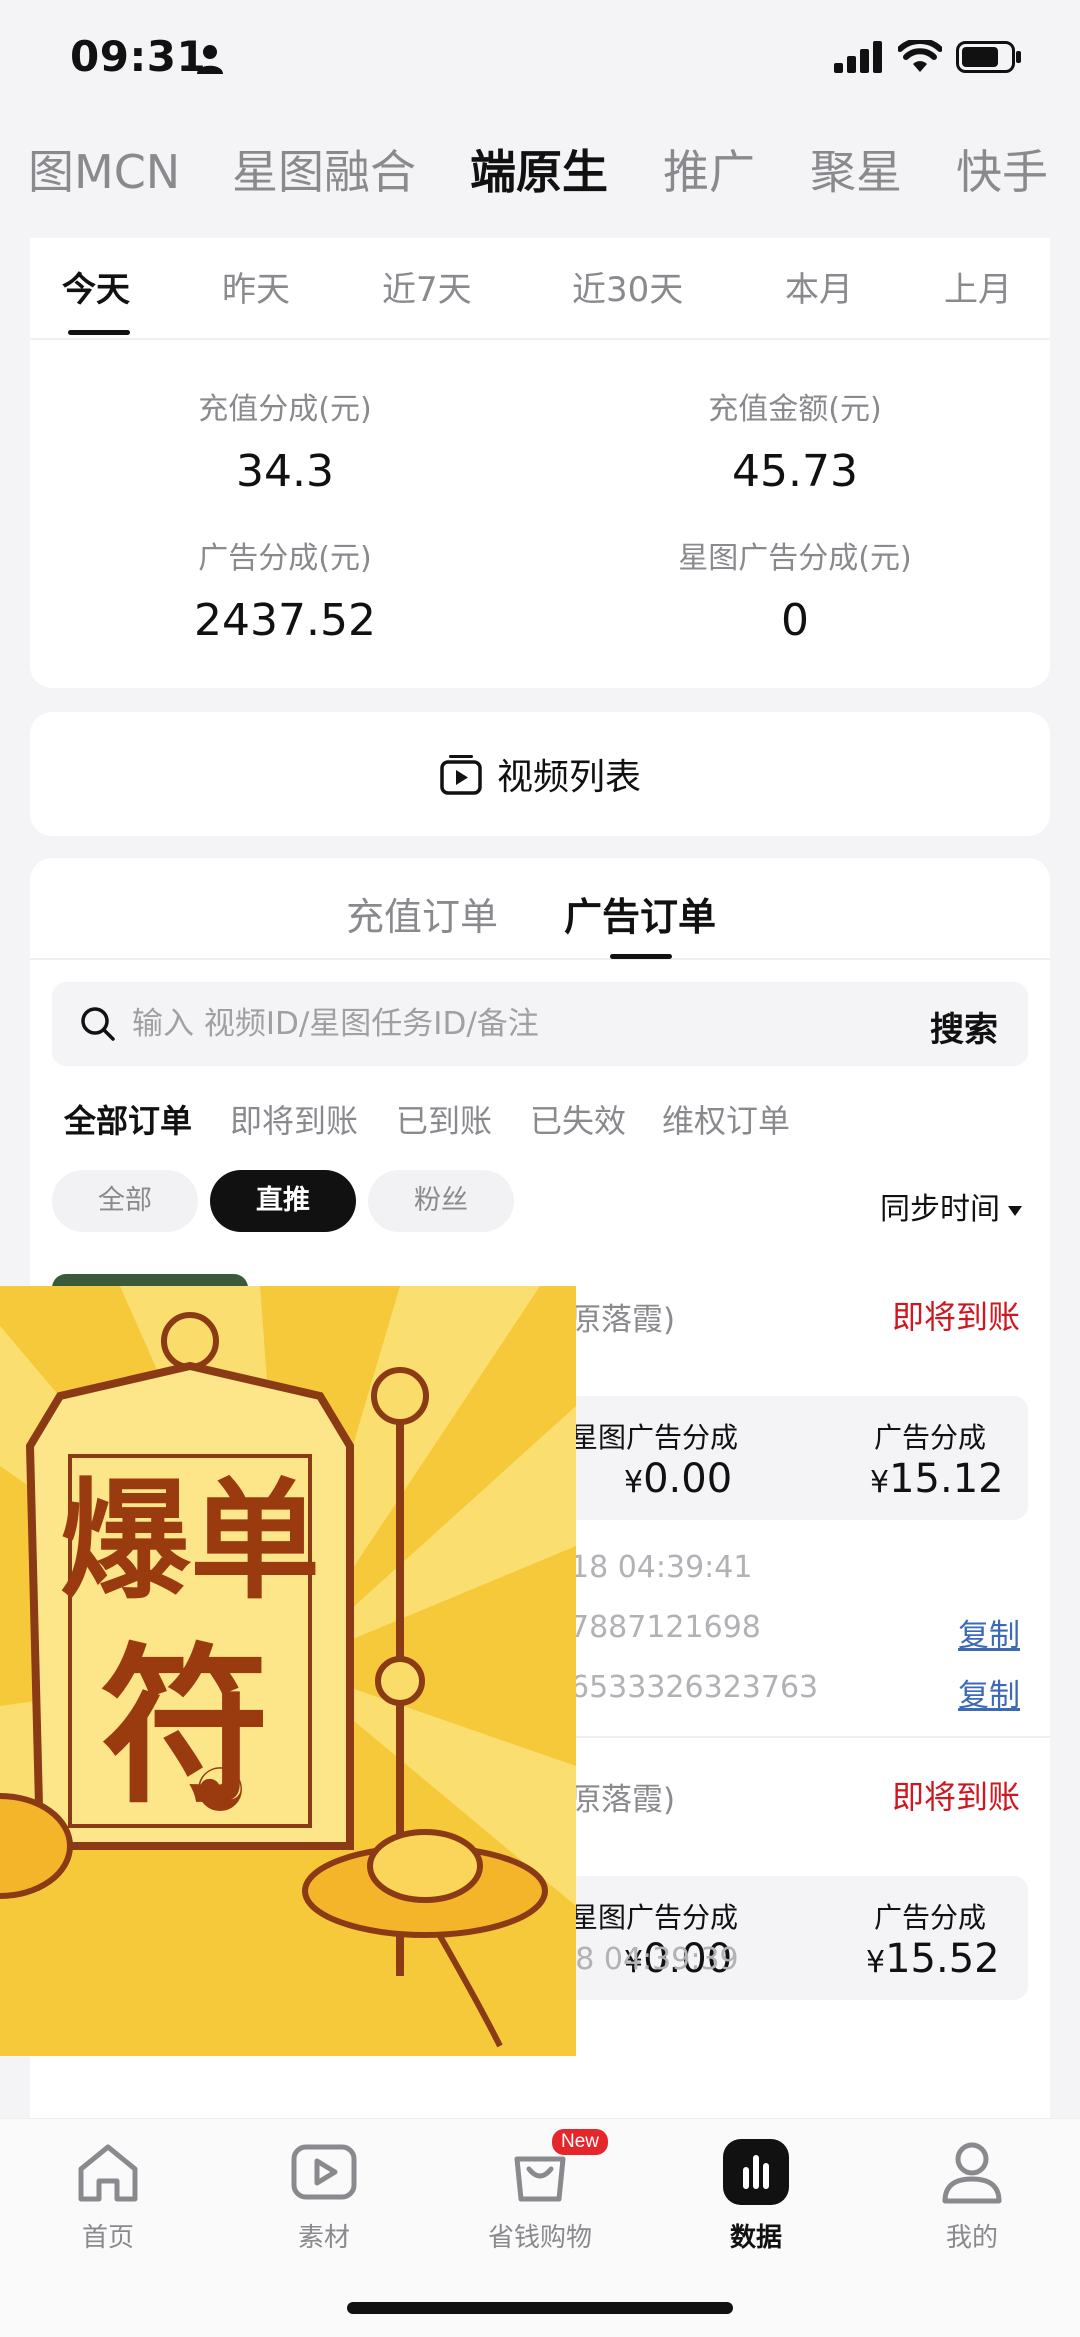 The image size is (1080, 2337). I want to click on search-button: 搜索, so click(964, 1026).